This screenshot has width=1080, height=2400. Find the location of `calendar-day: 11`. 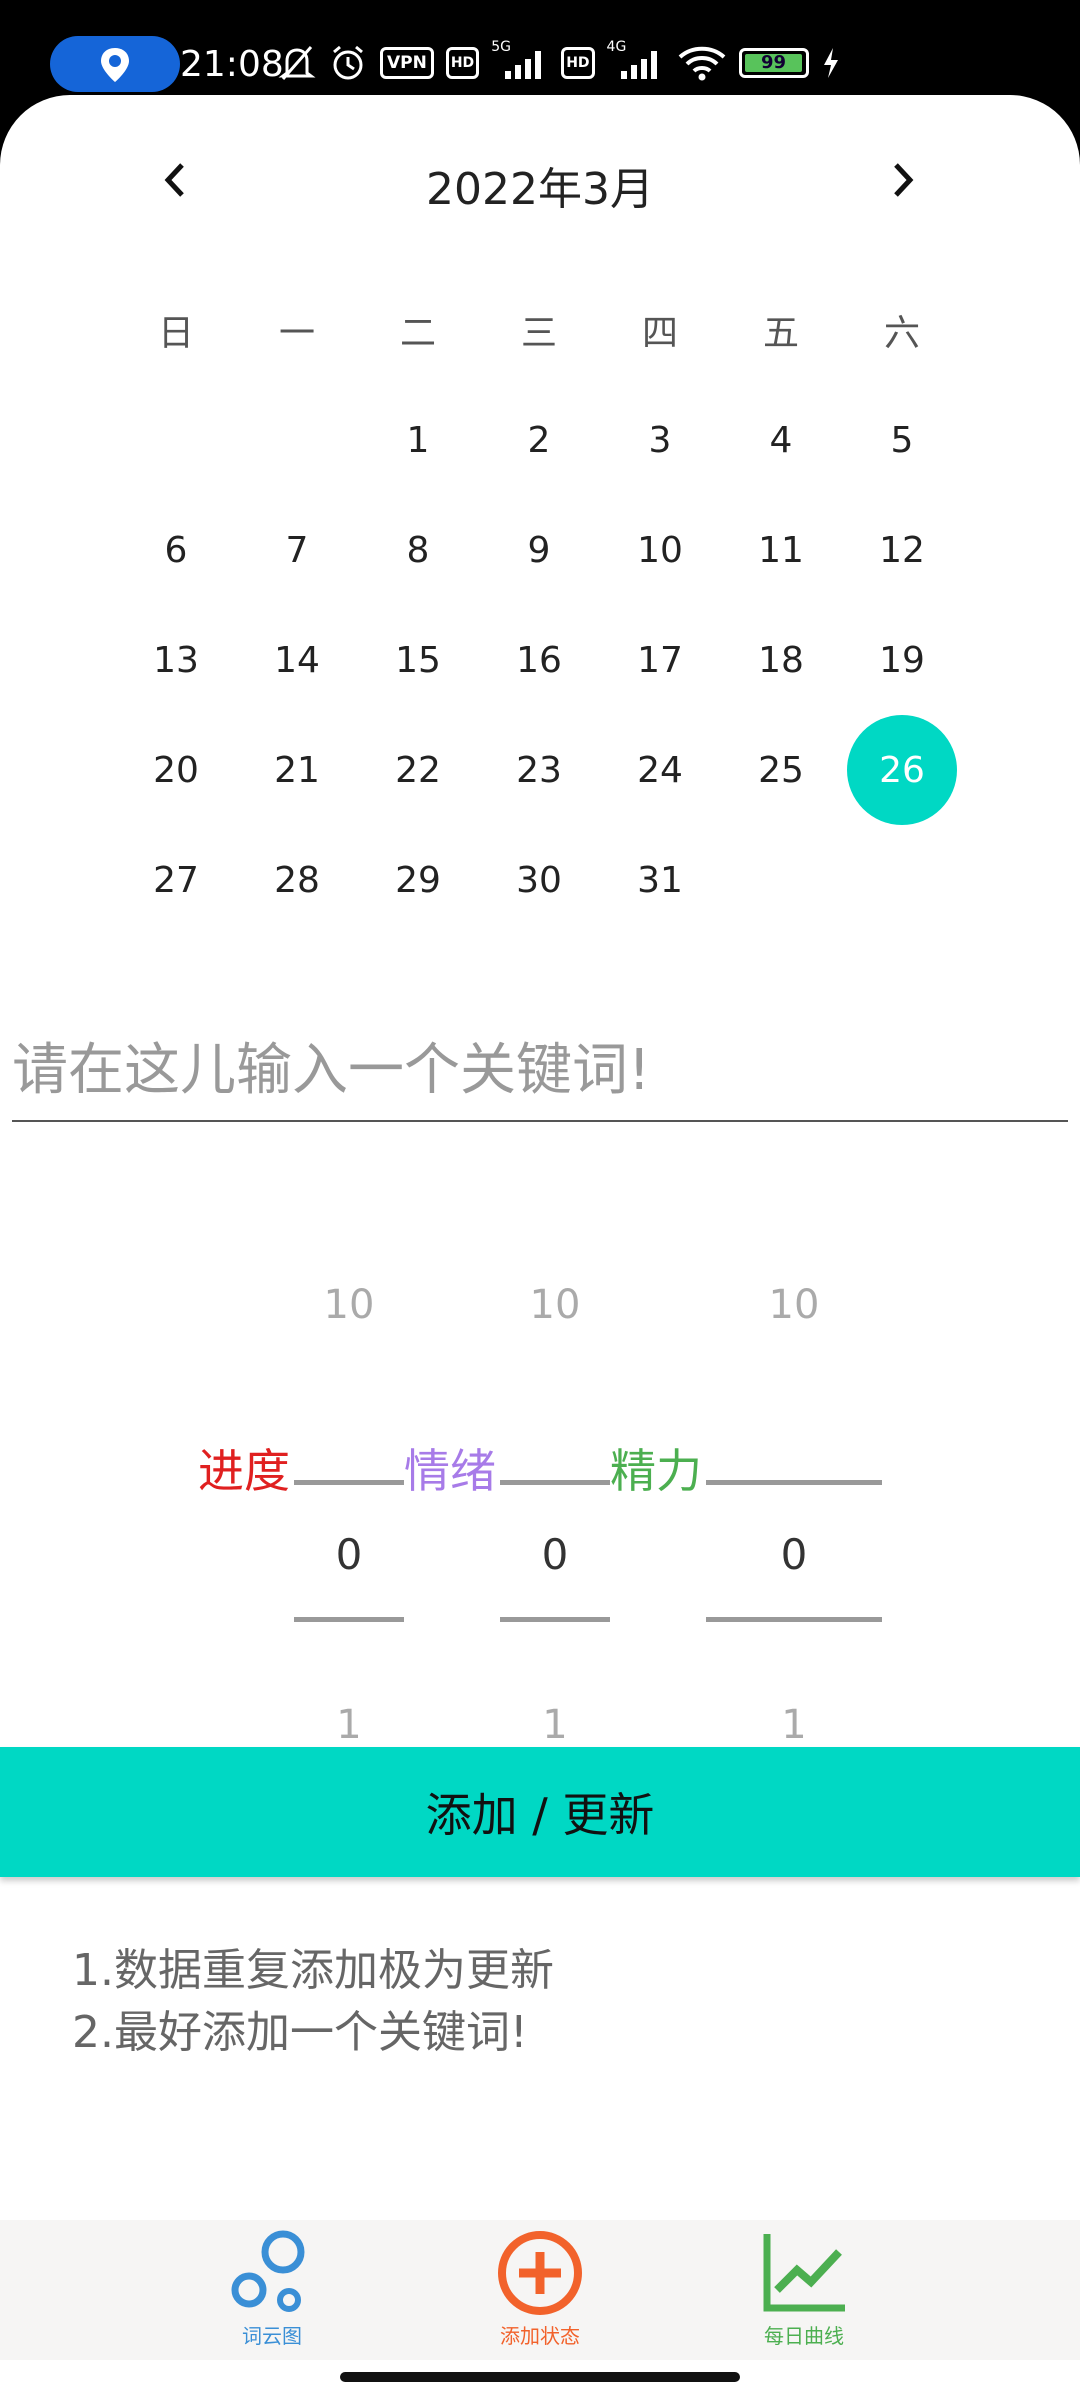

calendar-day: 11 is located at coordinates (781, 550).